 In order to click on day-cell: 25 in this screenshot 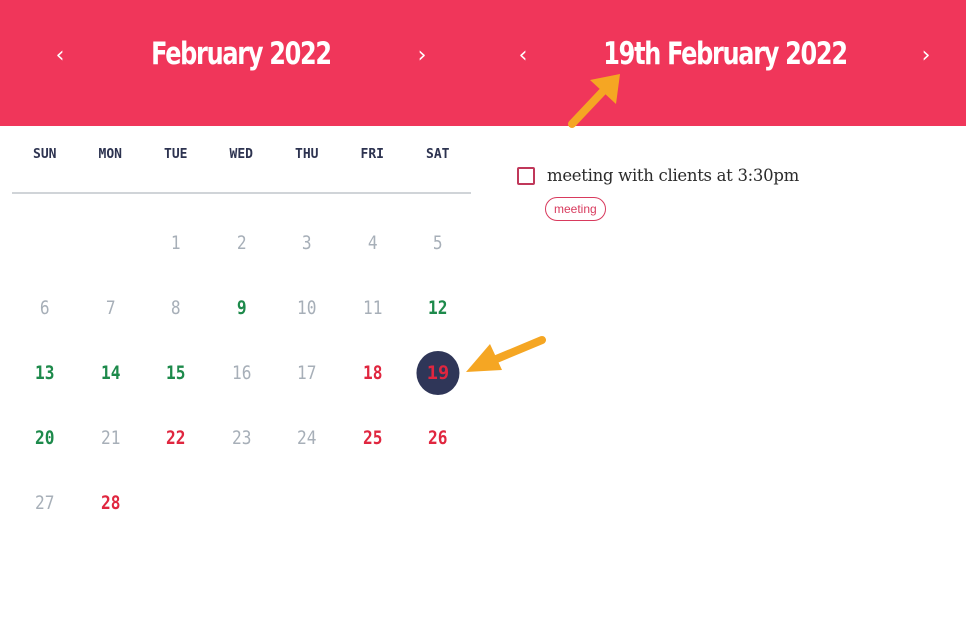, I will do `click(372, 437)`.